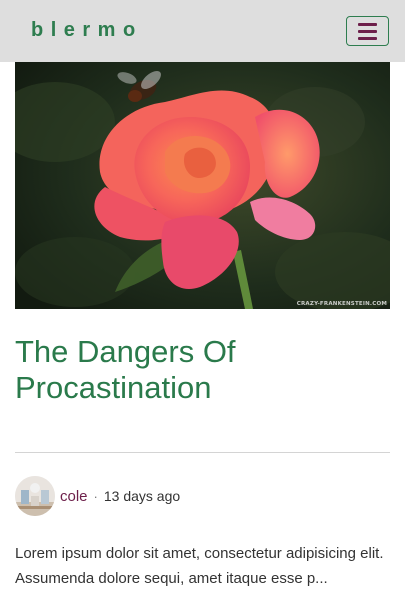 Image resolution: width=405 pixels, height=600 pixels. I want to click on navbar: blermo, so click(202, 31).